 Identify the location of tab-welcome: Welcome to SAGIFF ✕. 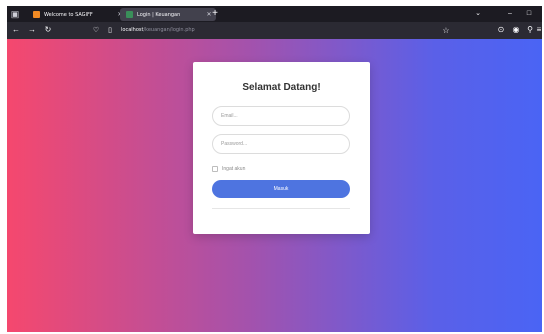
(77, 14).